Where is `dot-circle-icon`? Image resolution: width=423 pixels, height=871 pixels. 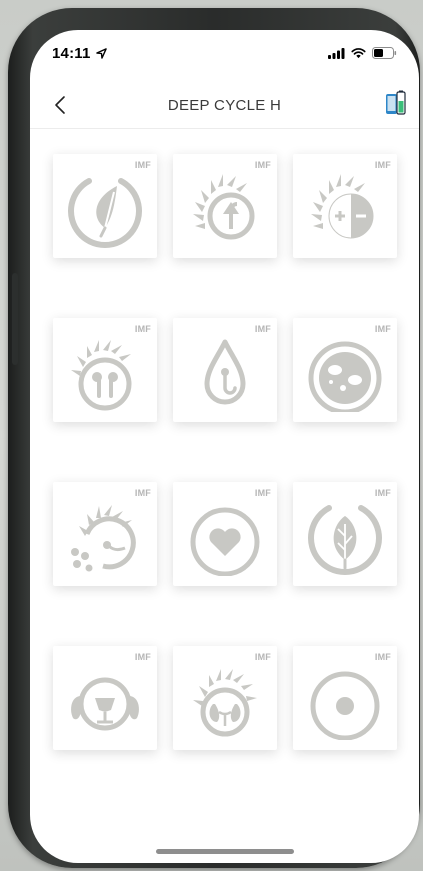
dot-circle-icon is located at coordinates (345, 705).